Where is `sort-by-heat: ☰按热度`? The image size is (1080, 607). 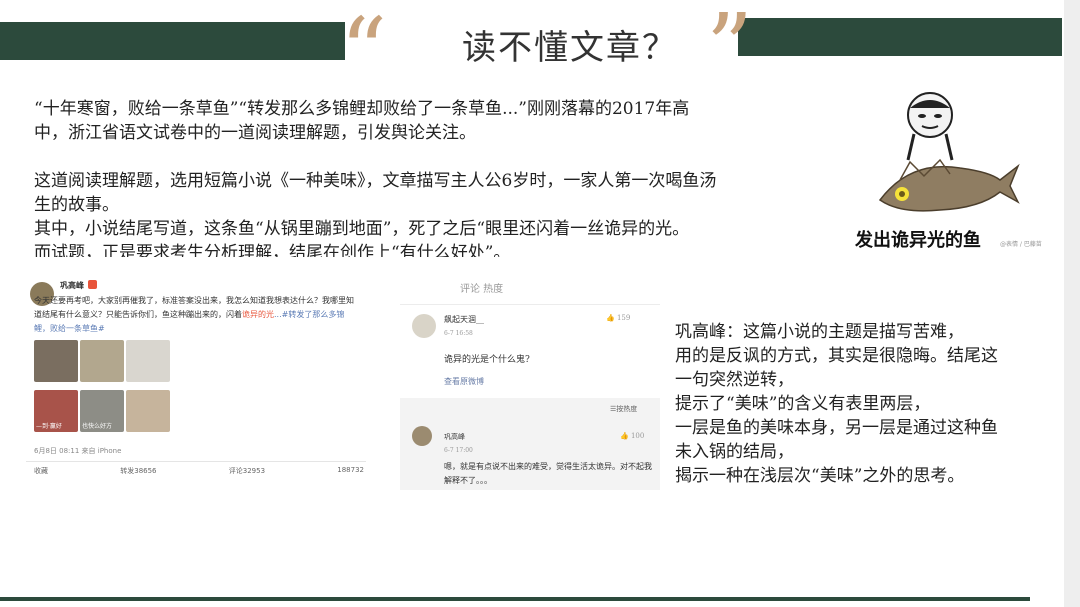
sort-by-heat: ☰按热度 is located at coordinates (623, 409).